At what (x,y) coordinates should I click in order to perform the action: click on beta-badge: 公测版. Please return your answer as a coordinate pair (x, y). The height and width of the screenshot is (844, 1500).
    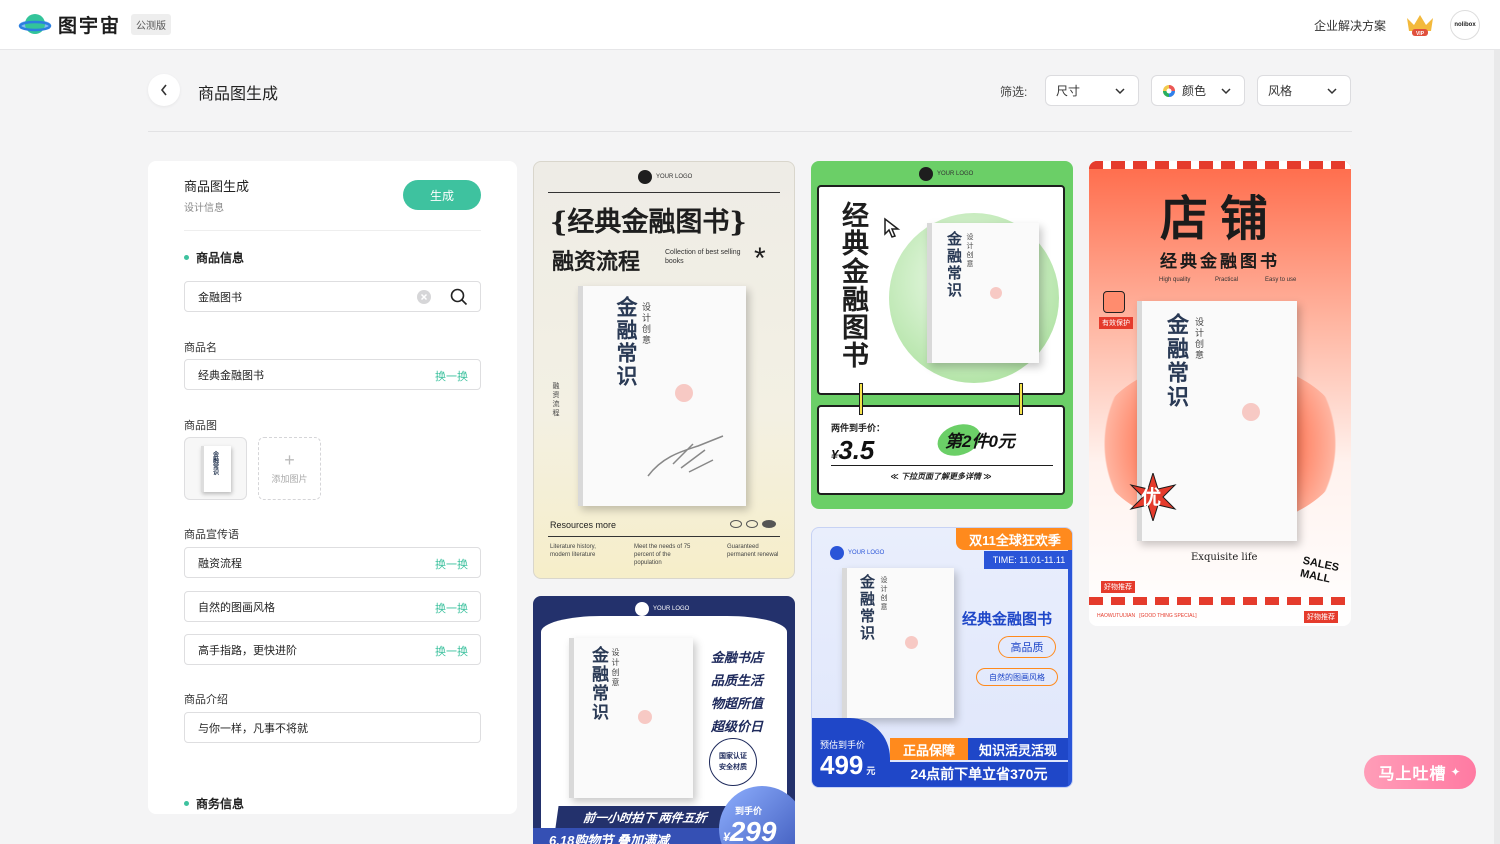
    Looking at the image, I should click on (151, 24).